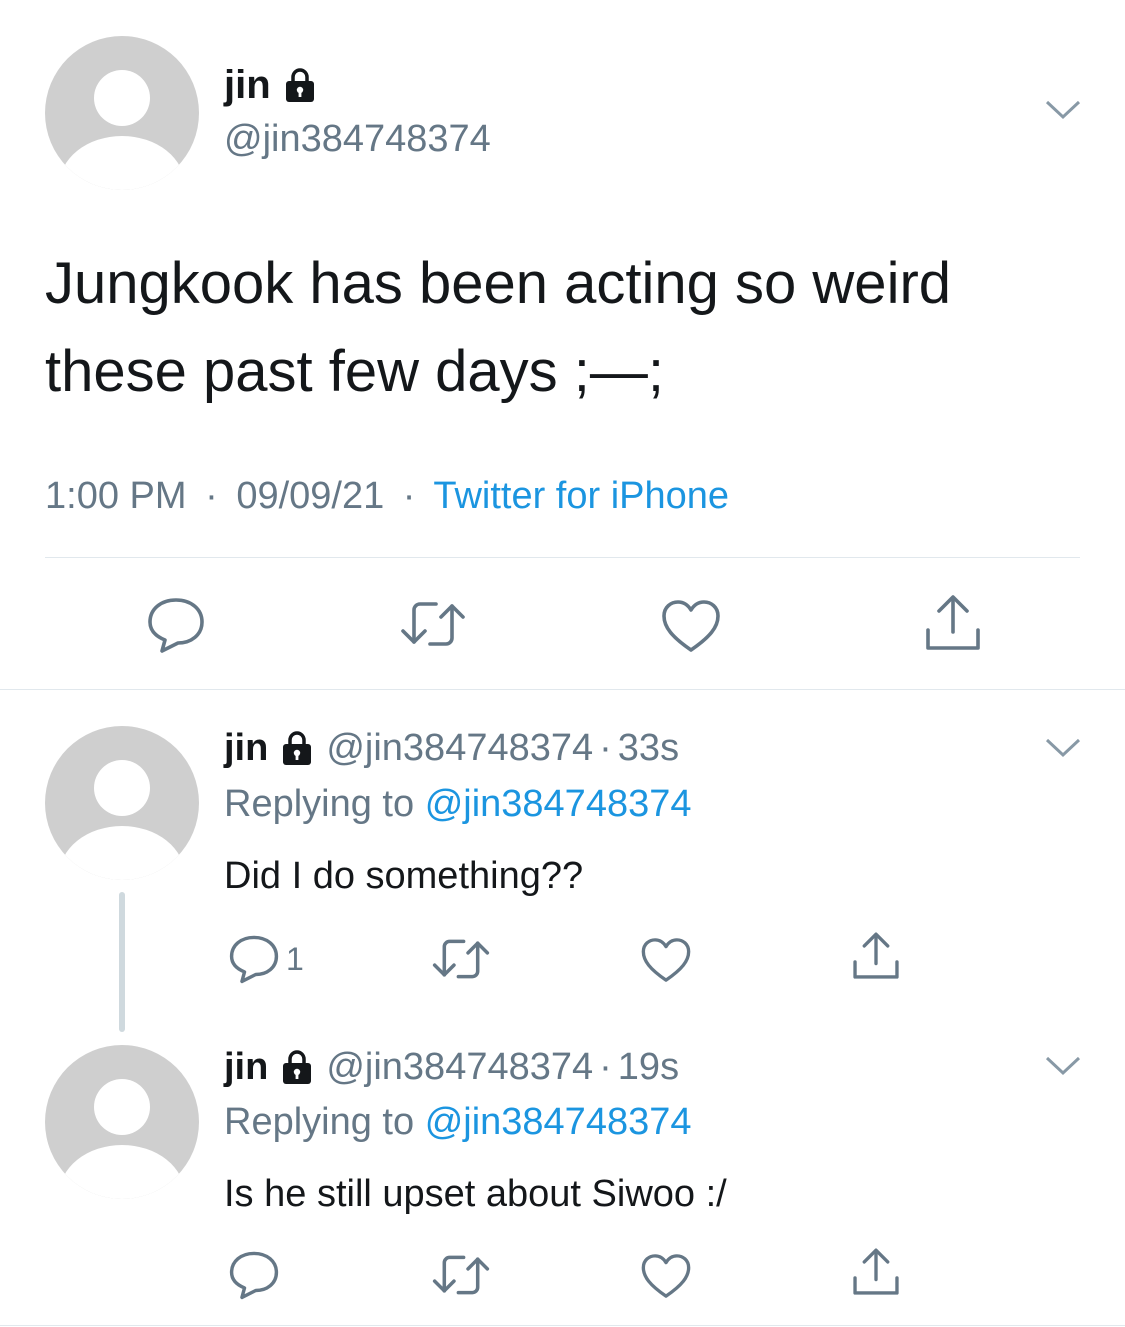  Describe the element at coordinates (648, 1066) in the screenshot. I see `tweet-age: 19s` at that location.